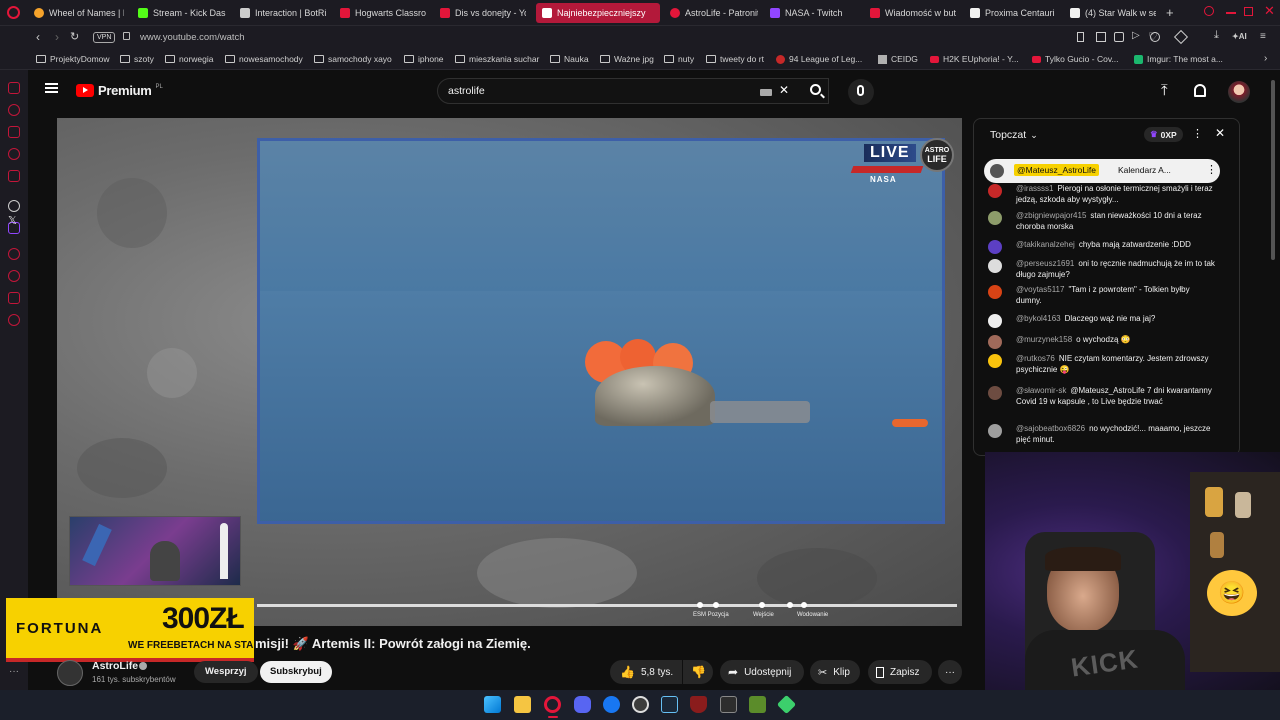 The height and width of the screenshot is (720, 1280). What do you see at coordinates (1102, 171) in the screenshot?
I see `pinned-message: @Mateusz_AstroLife Kalendarz A... ⋮` at bounding box center [1102, 171].